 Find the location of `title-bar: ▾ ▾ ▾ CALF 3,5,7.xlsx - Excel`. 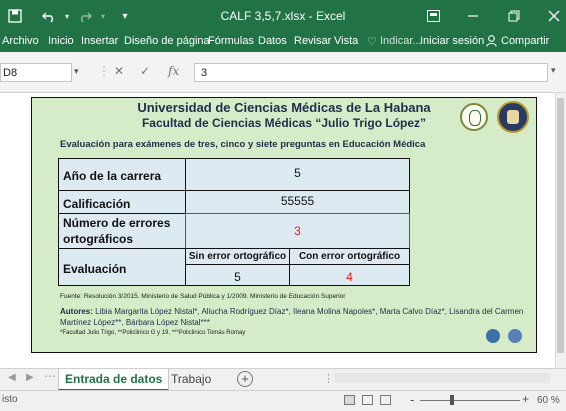

title-bar: ▾ ▾ ▾ CALF 3,5,7.xlsx - Excel is located at coordinates (283, 16).